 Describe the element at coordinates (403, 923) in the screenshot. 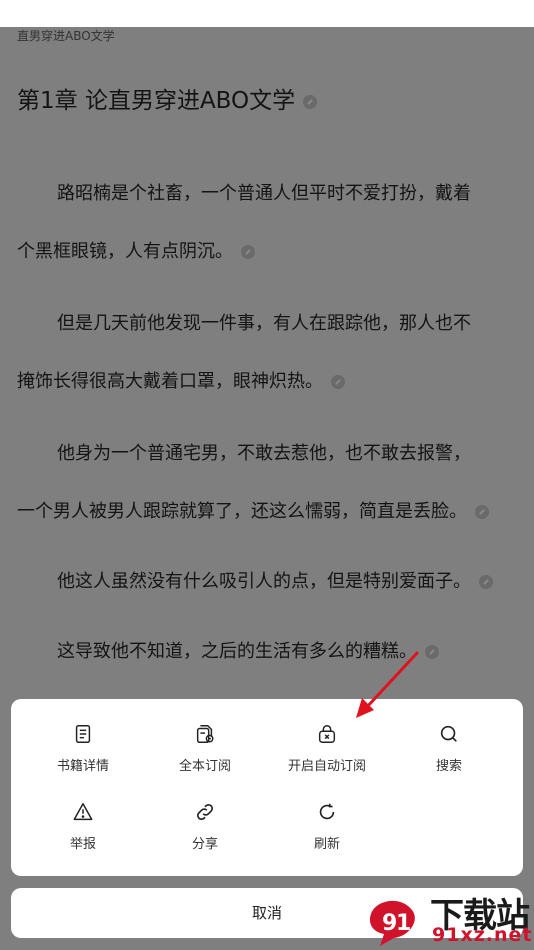

I see `svg-text: 1` at that location.